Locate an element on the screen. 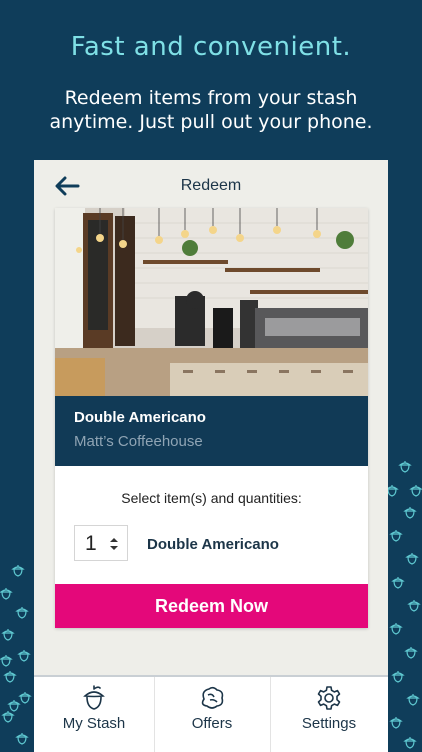 The width and height of the screenshot is (422, 752). acorn-icon is located at coordinates (94, 697).